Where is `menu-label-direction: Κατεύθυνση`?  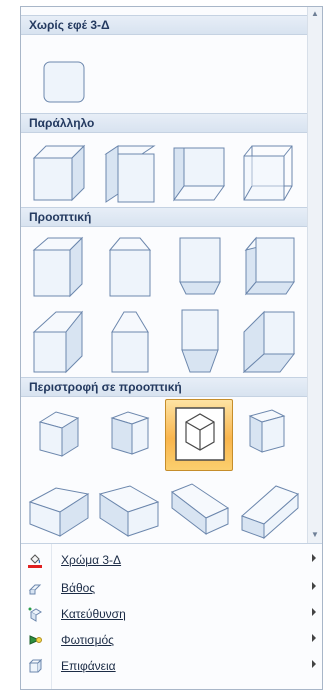
menu-label-direction: Κατεύθυνση is located at coordinates (93, 614).